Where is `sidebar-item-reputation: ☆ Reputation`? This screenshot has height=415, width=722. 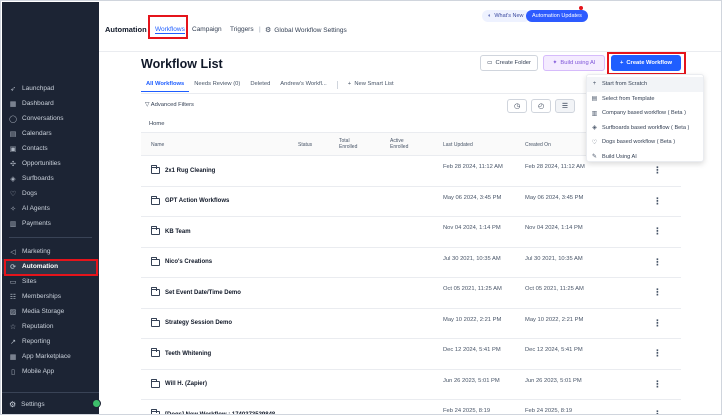
sidebar-item-reputation: ☆ Reputation is located at coordinates (50, 326).